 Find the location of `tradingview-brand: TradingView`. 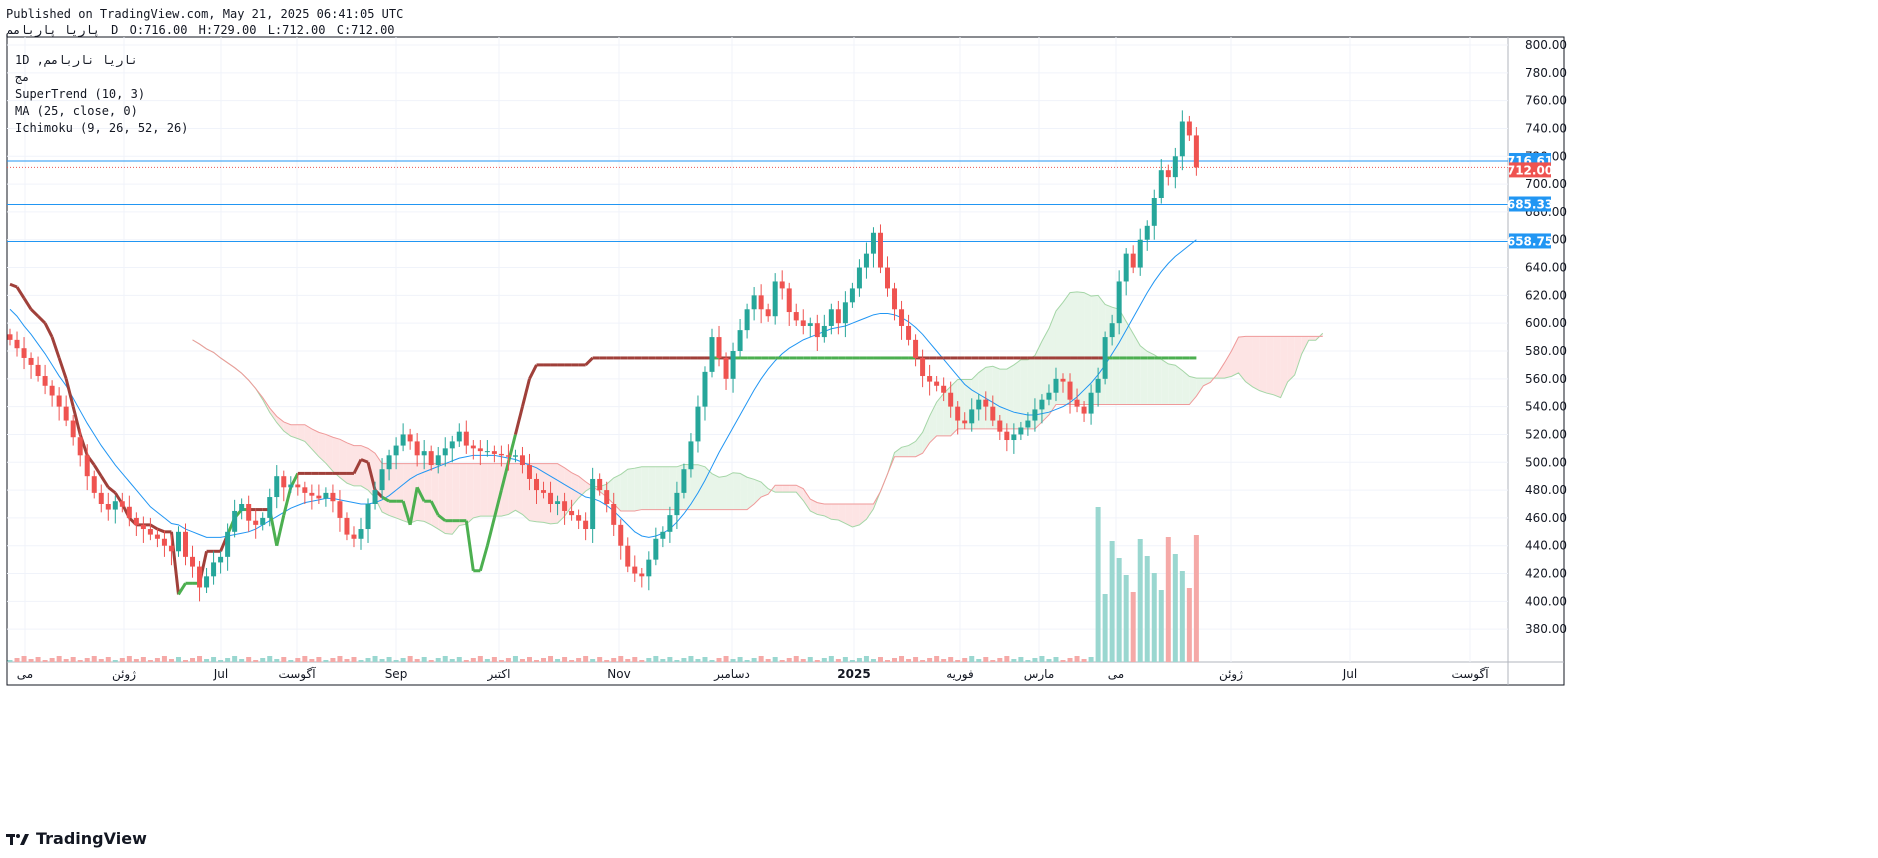

tradingview-brand: TradingView is located at coordinates (76, 838).